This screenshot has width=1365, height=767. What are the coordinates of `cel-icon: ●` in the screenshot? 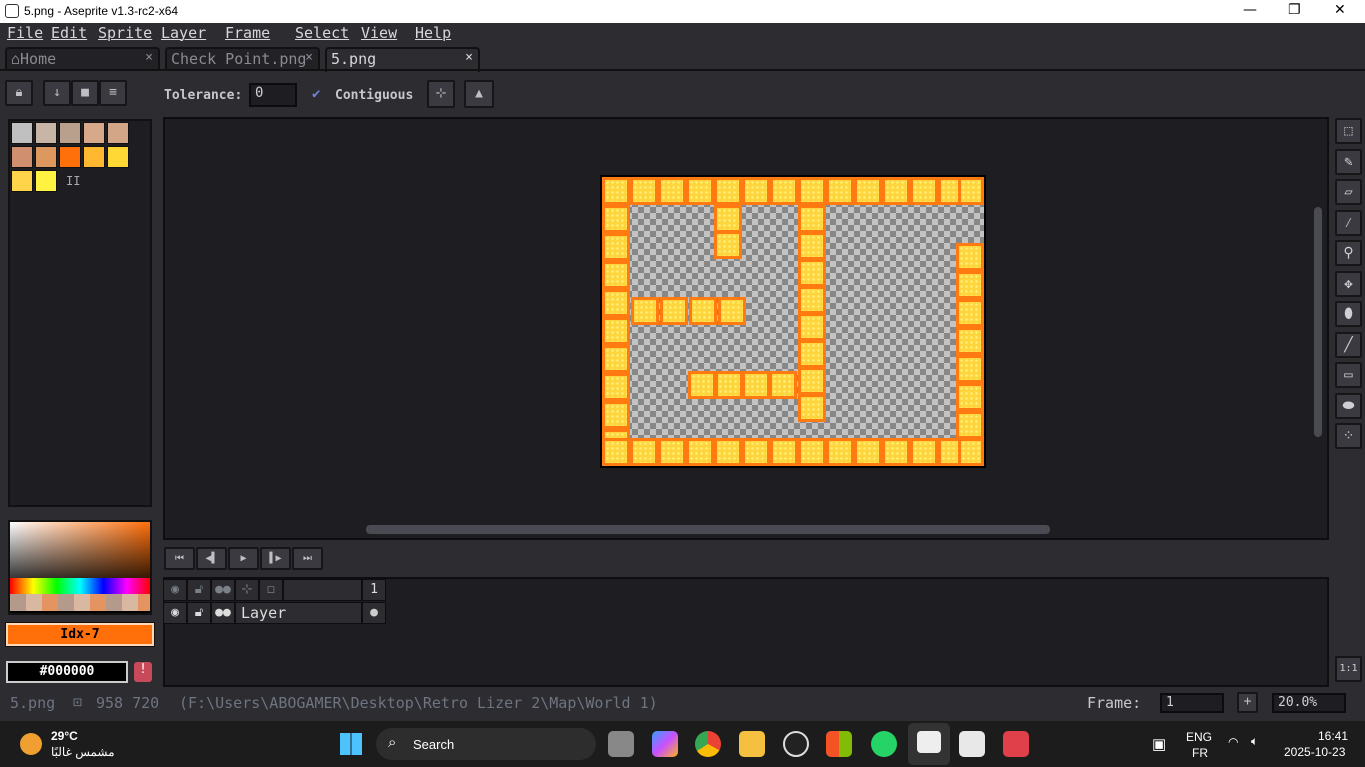 It's located at (374, 613).